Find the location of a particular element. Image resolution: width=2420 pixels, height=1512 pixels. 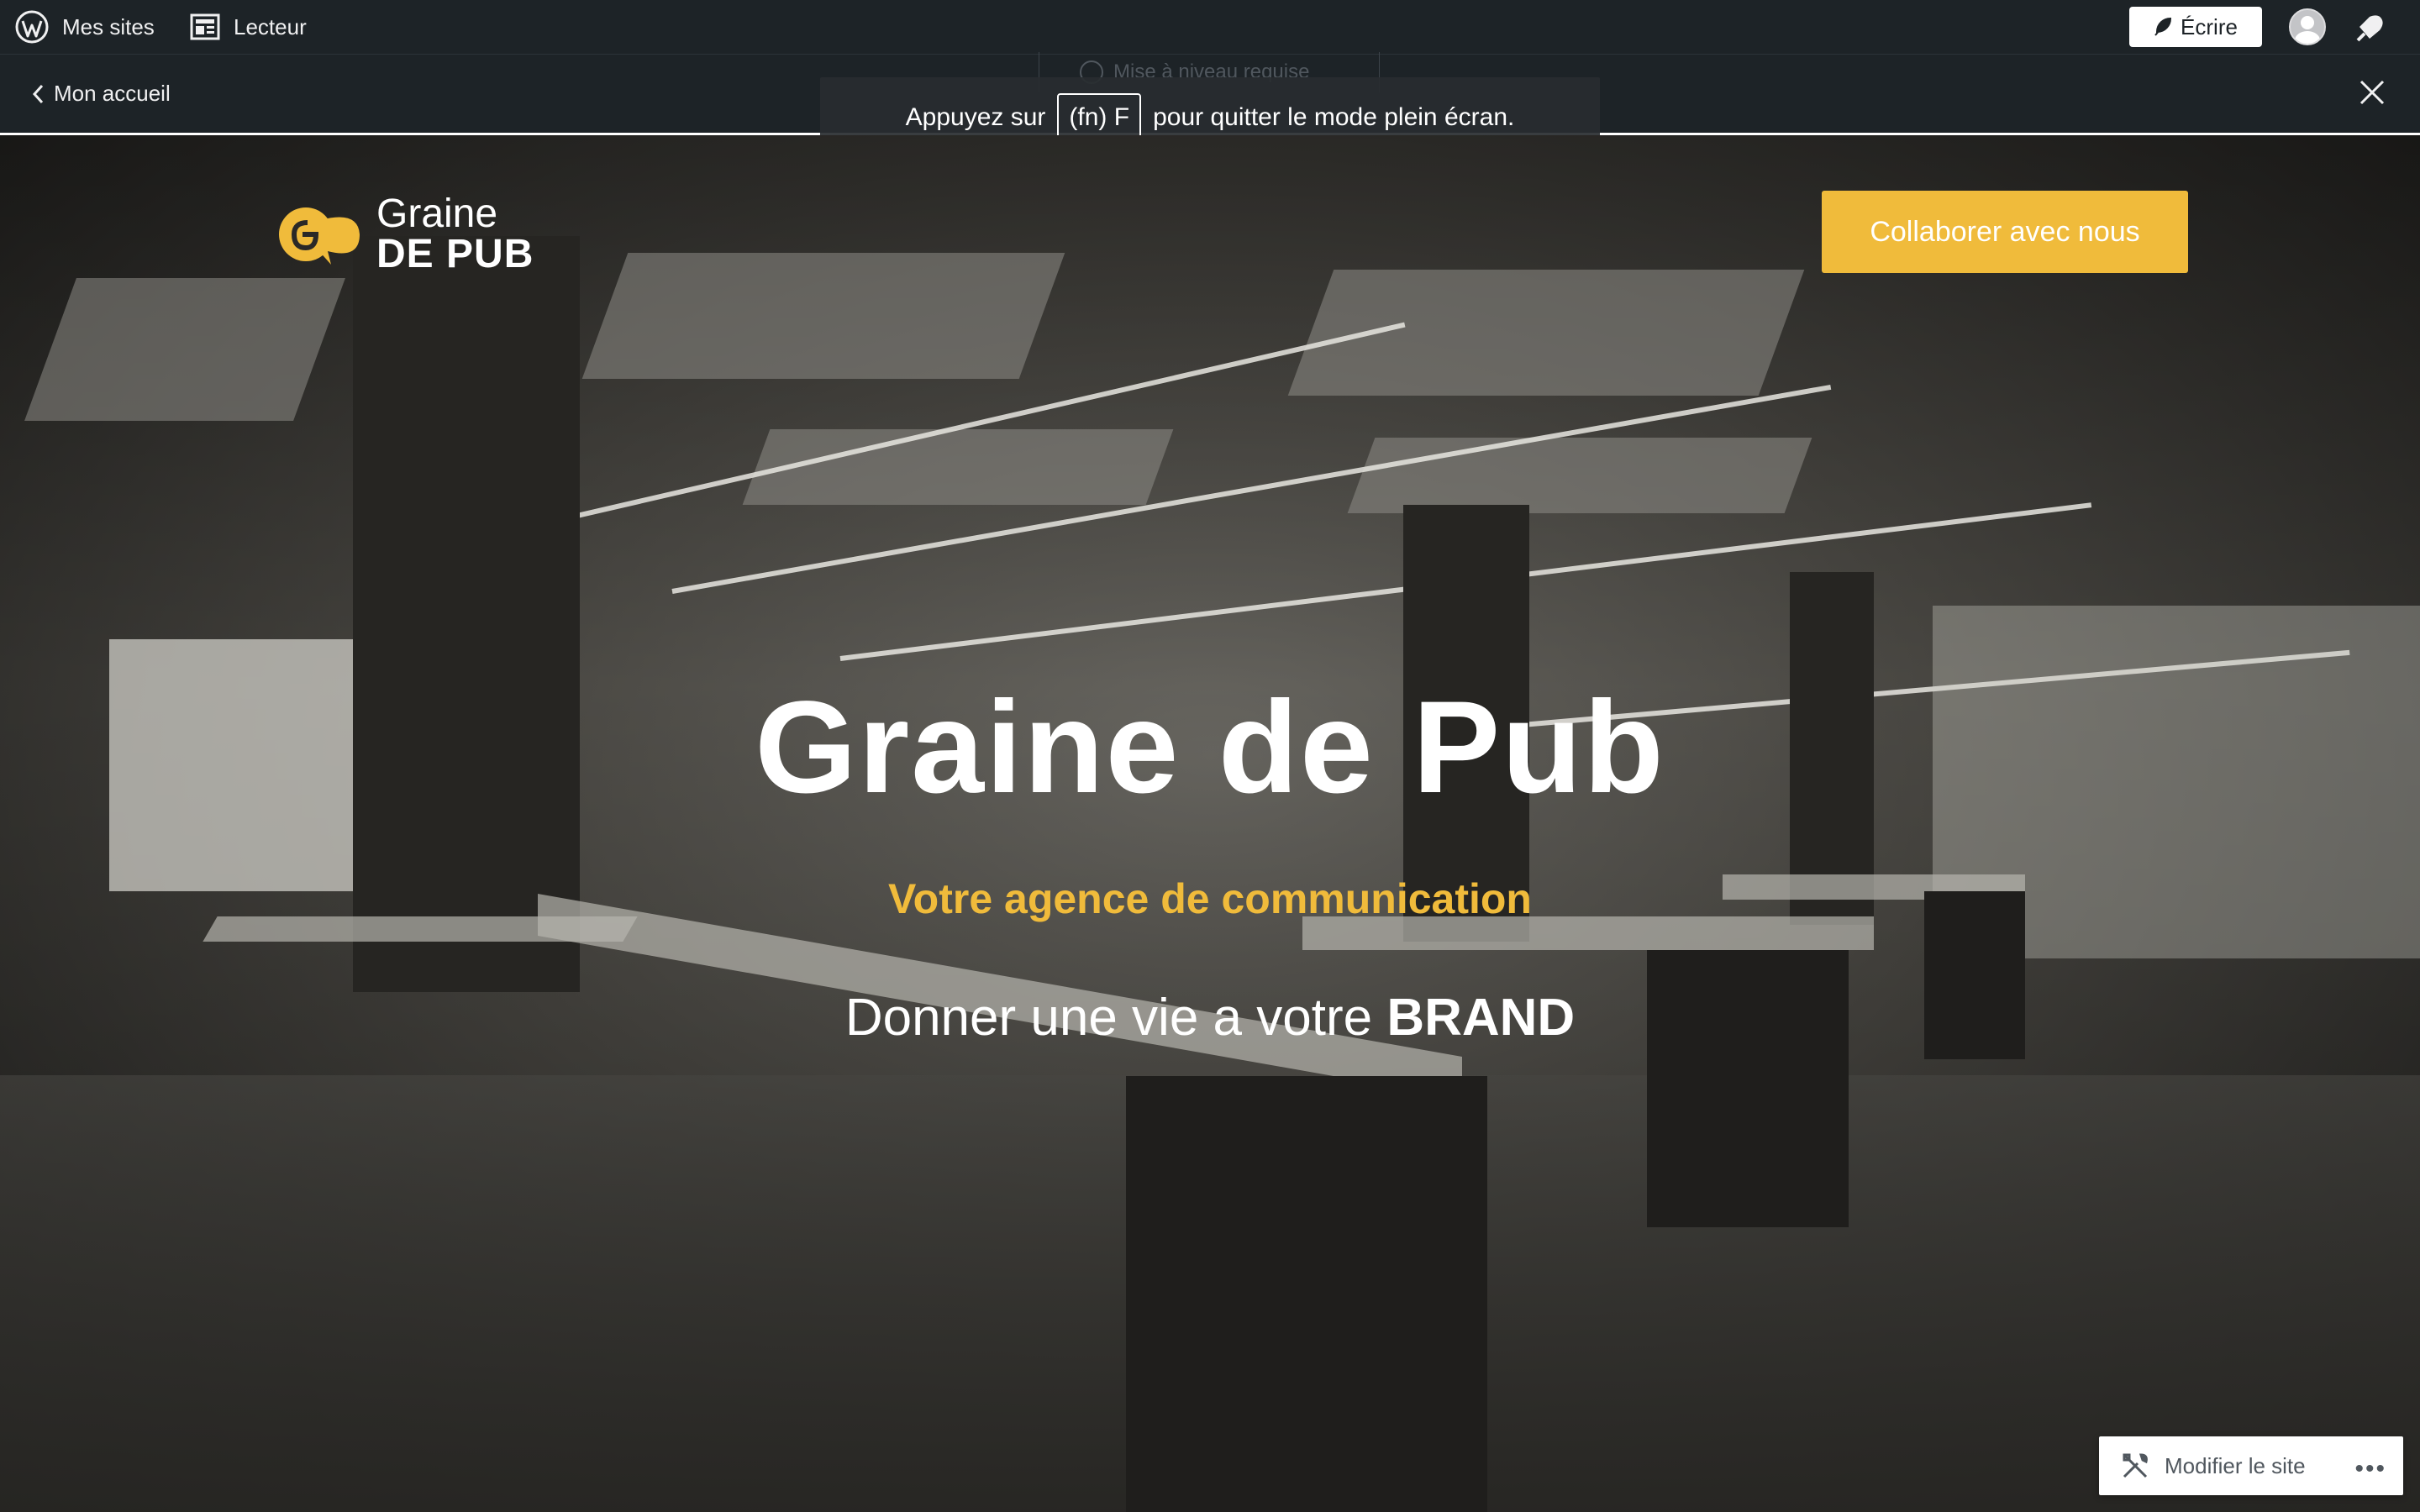

logo-text-bottom: DE PUB is located at coordinates (455, 254).